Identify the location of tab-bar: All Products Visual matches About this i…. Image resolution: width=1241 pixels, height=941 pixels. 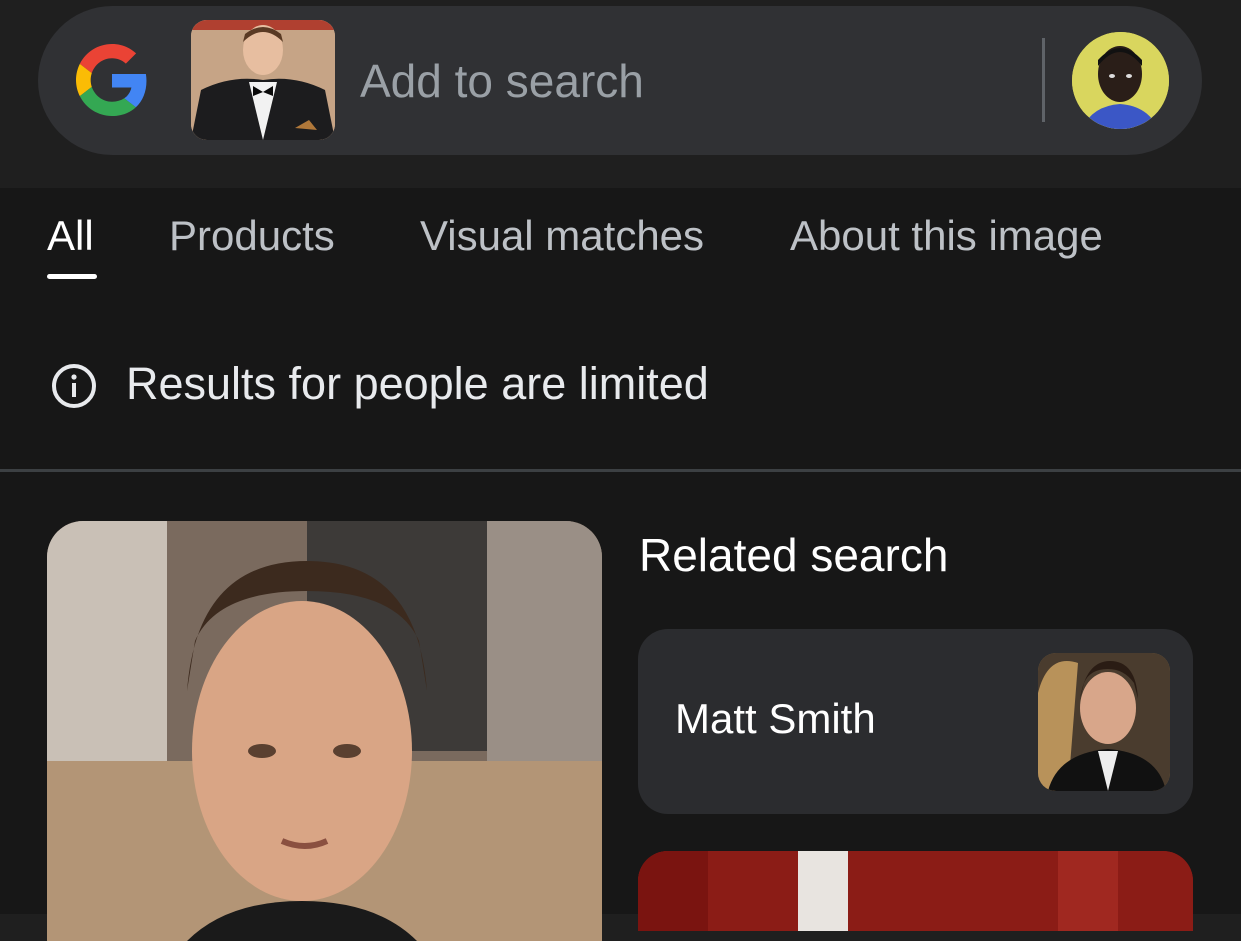
(620, 238).